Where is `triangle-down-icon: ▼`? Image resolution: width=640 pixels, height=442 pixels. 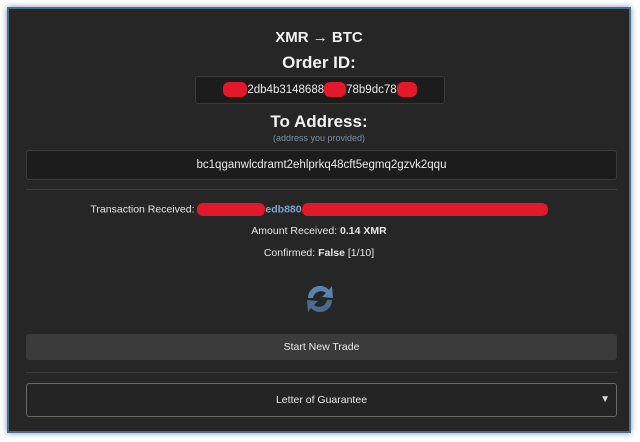
triangle-down-icon: ▼ is located at coordinates (605, 399).